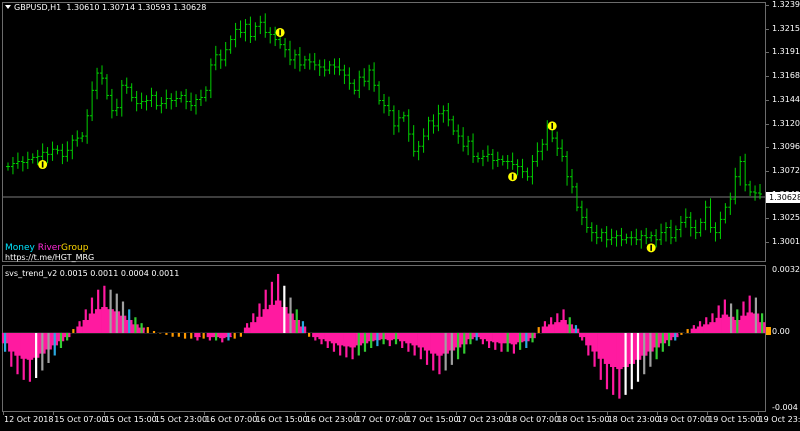  What do you see at coordinates (533, 419) in the screenshot?
I see `time-tick-label: 18 Oct 07:00` at bounding box center [533, 419].